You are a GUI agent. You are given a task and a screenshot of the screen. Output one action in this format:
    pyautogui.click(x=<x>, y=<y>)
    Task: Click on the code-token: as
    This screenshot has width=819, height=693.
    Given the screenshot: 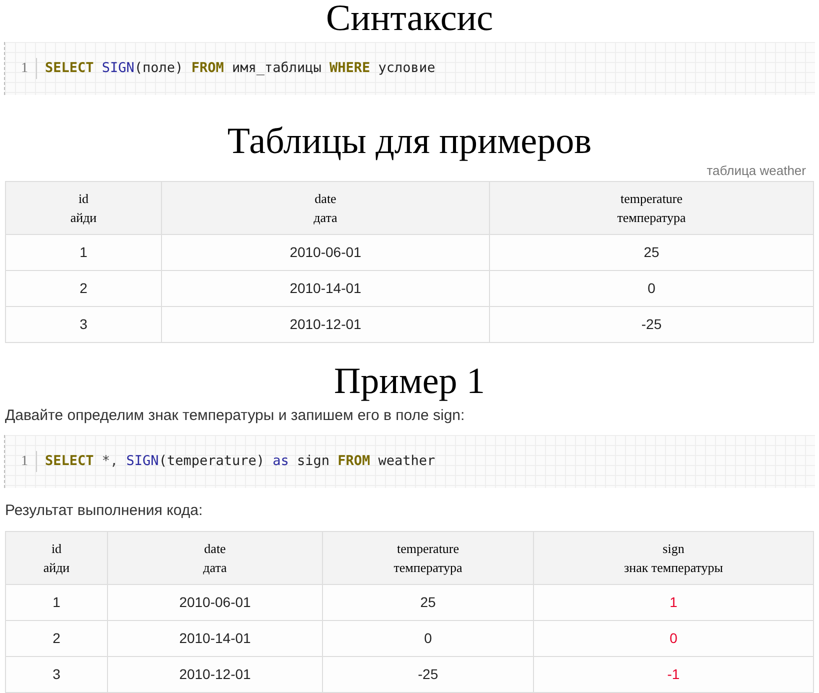 What is the action you would take?
    pyautogui.click(x=280, y=462)
    